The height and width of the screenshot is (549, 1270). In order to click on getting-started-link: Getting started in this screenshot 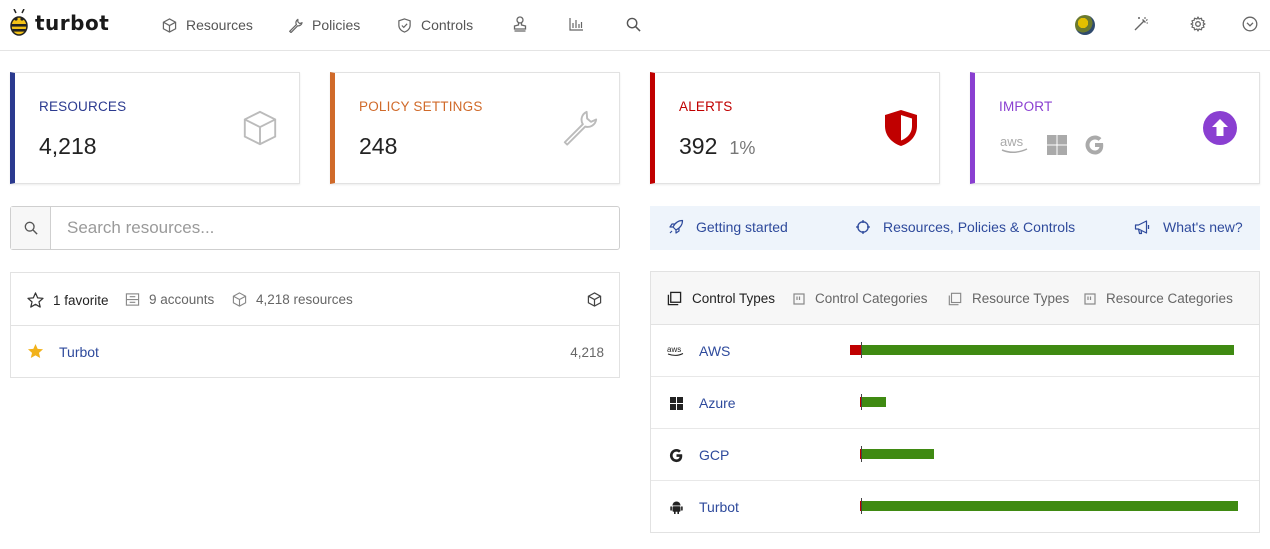, I will do `click(728, 227)`.